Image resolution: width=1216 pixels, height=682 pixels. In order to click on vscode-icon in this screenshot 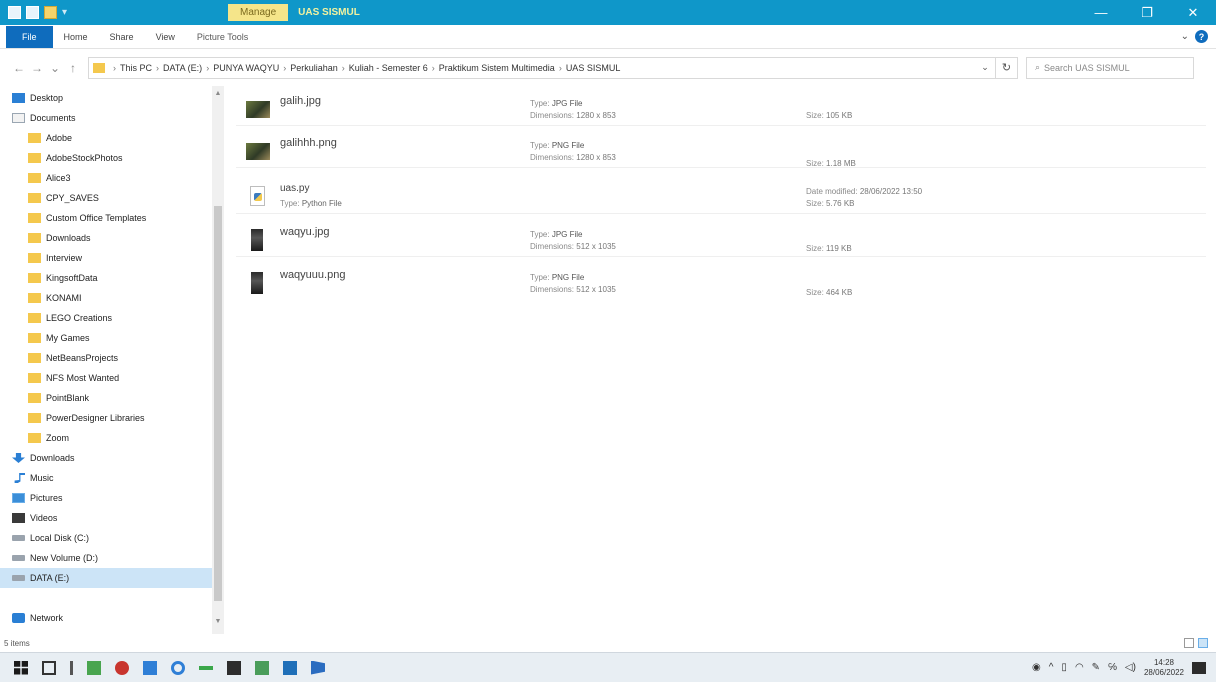, I will do `click(150, 667)`.